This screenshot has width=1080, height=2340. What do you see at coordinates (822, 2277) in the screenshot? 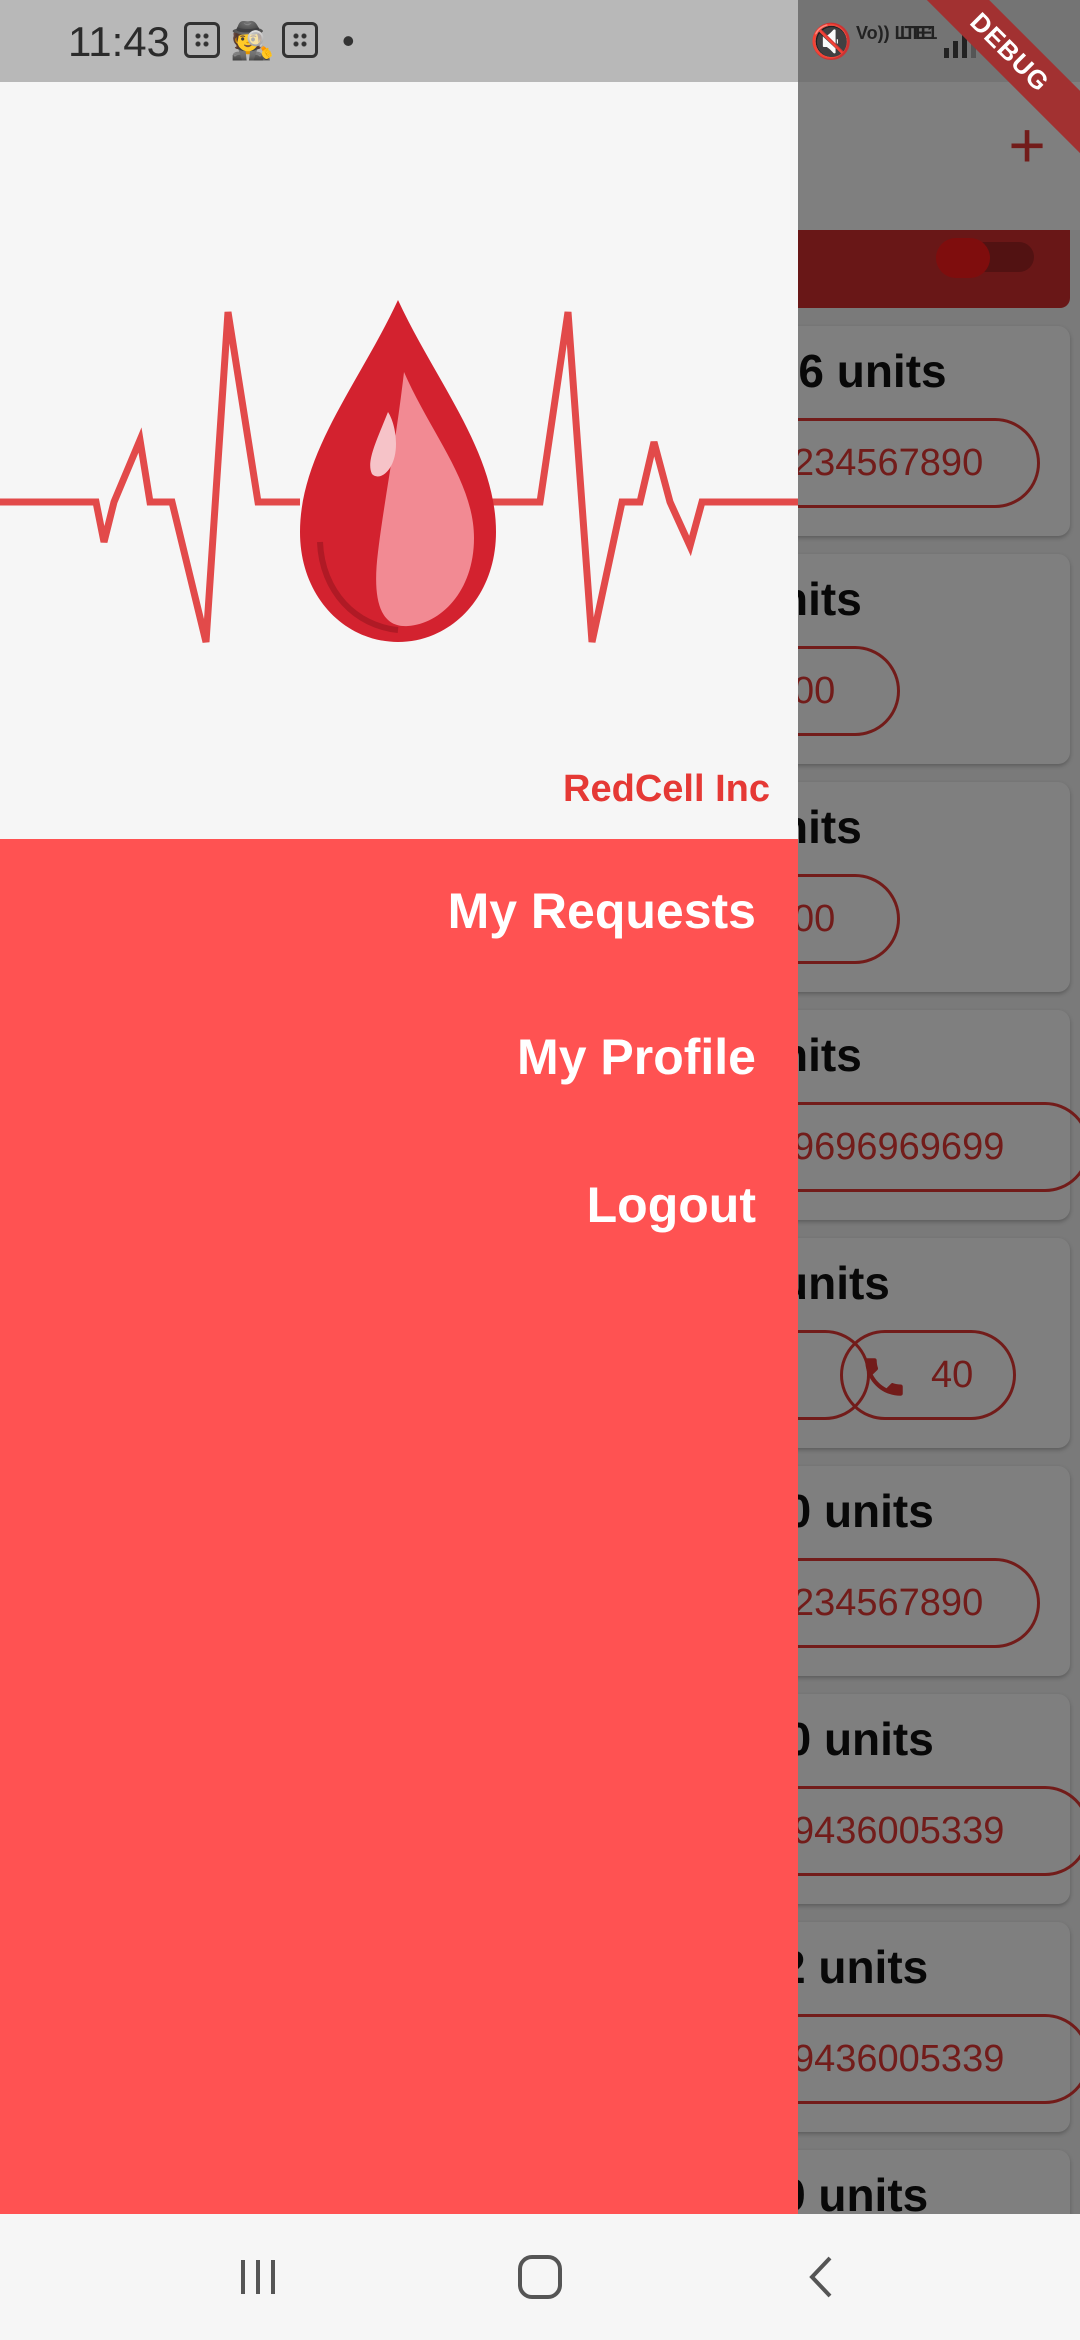
I see `back-icon` at bounding box center [822, 2277].